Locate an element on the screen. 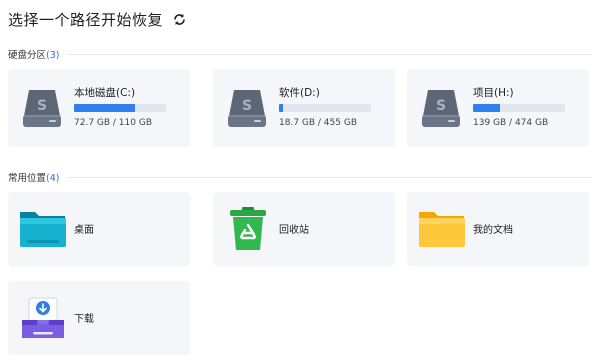  locations-section-title: 常用位置 is located at coordinates (27, 178).